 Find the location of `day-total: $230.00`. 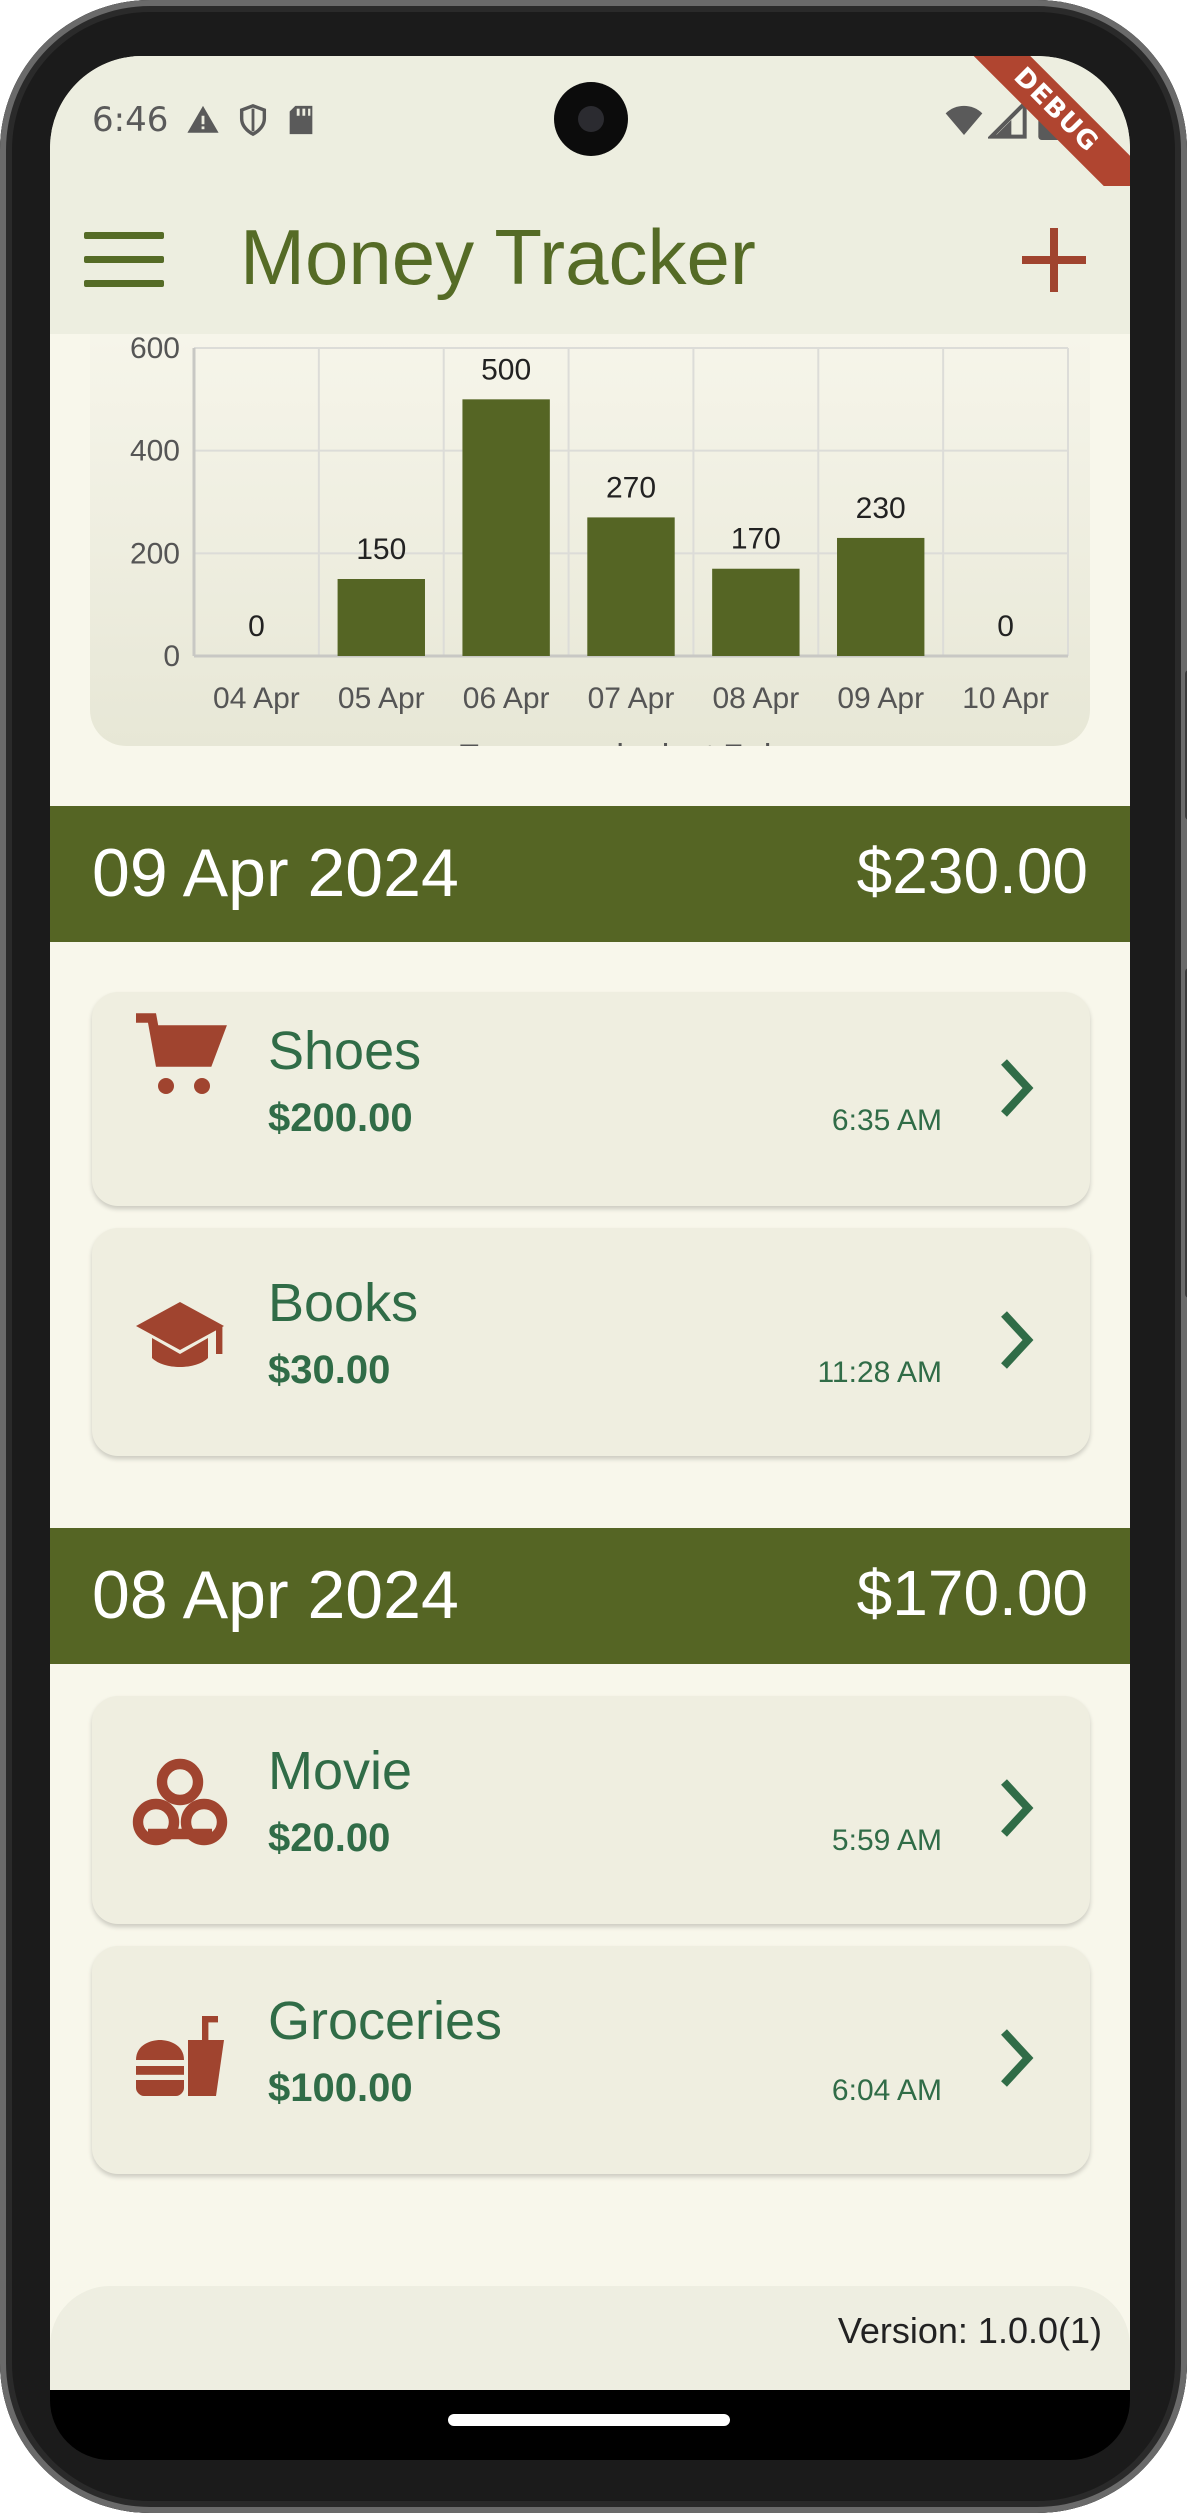

day-total: $230.00 is located at coordinates (972, 871).